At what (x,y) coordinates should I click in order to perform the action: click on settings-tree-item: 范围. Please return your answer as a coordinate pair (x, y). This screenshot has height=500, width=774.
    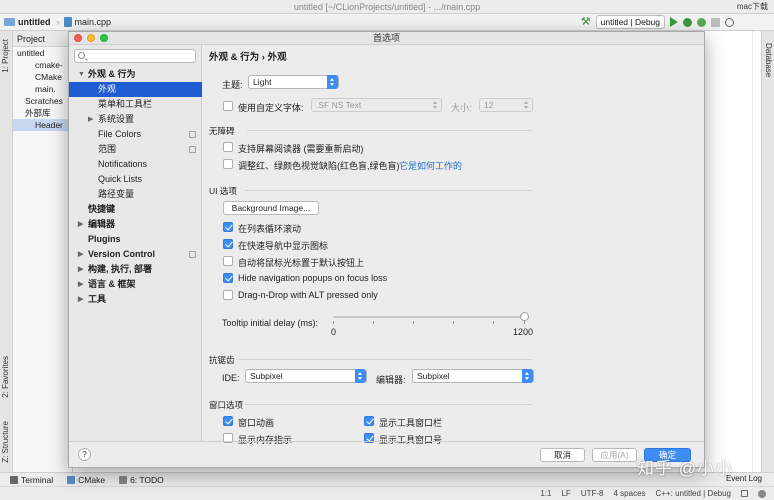
    Looking at the image, I should click on (135, 149).